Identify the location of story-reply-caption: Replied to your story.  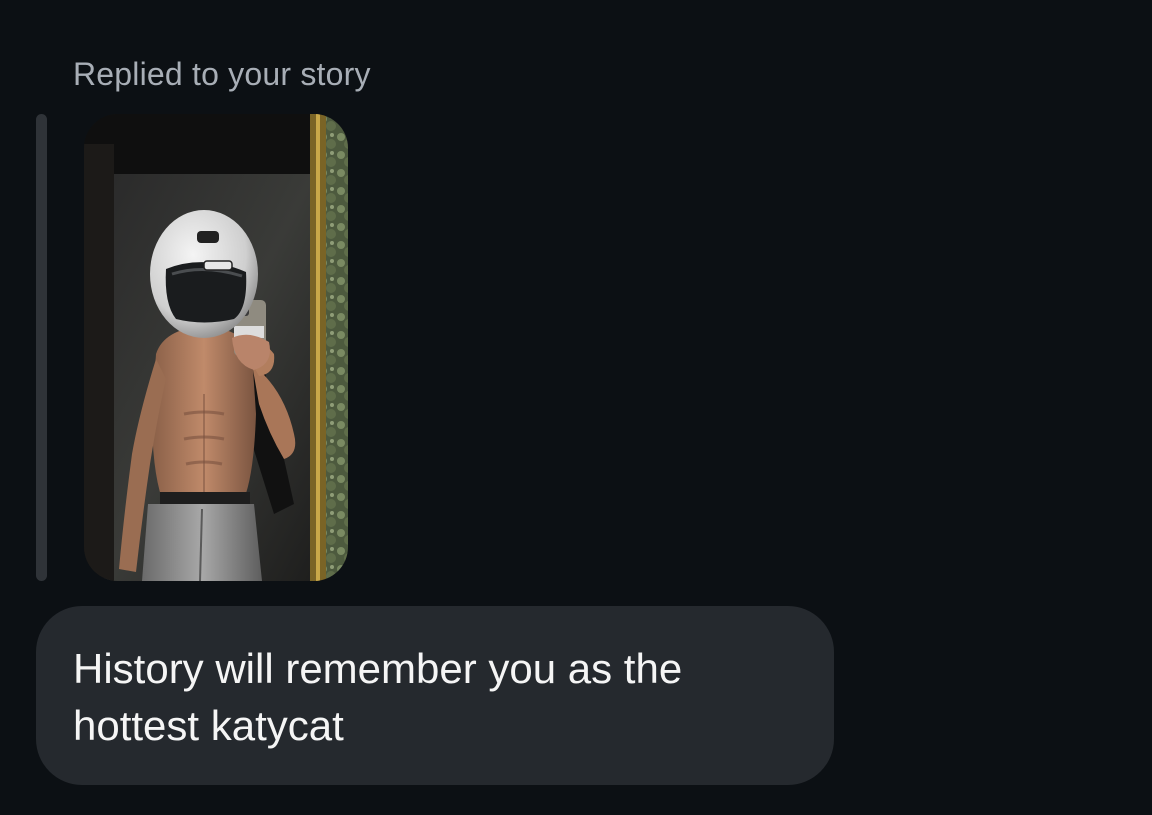
(222, 74).